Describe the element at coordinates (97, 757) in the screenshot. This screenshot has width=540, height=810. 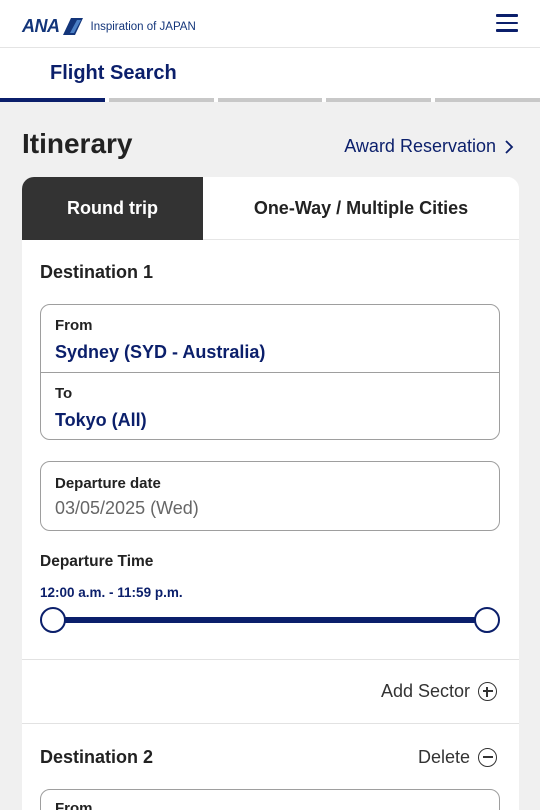
I see `destination-2-title: Destination 2` at that location.